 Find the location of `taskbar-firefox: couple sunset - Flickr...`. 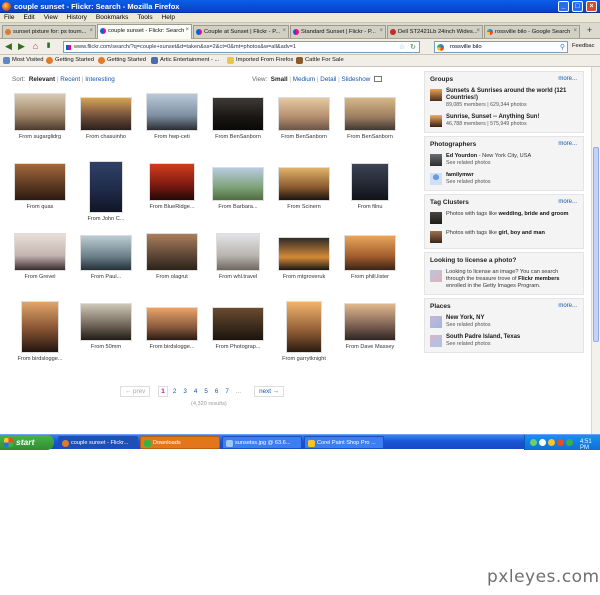

taskbar-firefox: couple sunset - Flickr... is located at coordinates (98, 442).